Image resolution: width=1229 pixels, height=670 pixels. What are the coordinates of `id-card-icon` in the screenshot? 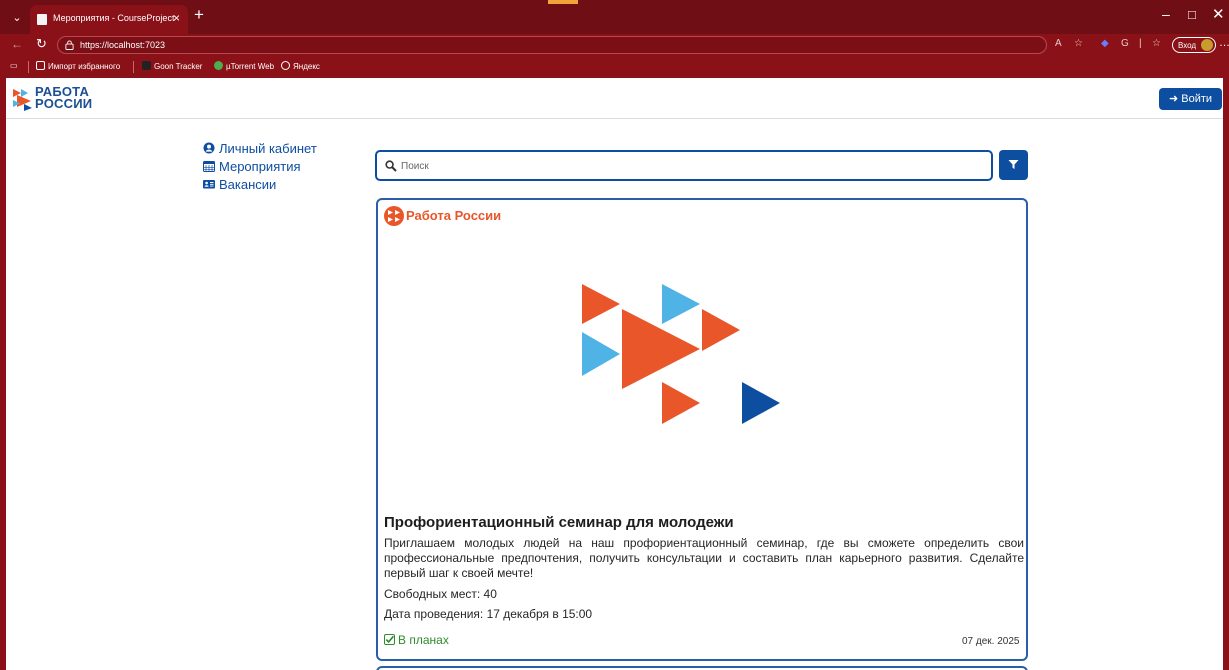 It's located at (209, 184).